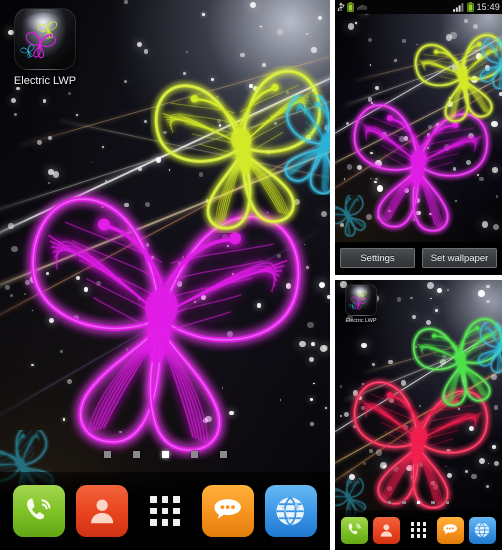 The height and width of the screenshot is (550, 502). Describe the element at coordinates (459, 258) in the screenshot. I see `set-wallpaper-button: Set wallpaper` at that location.